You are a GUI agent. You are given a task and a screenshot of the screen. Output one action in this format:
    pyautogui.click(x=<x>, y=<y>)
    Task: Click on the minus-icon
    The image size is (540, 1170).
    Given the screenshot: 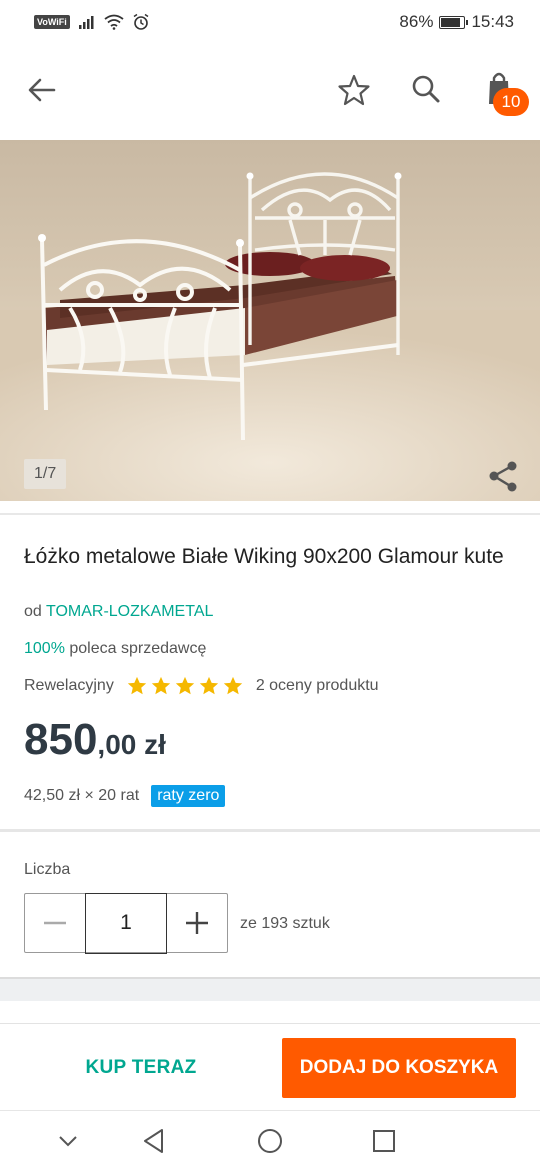 What is the action you would take?
    pyautogui.click(x=55, y=923)
    